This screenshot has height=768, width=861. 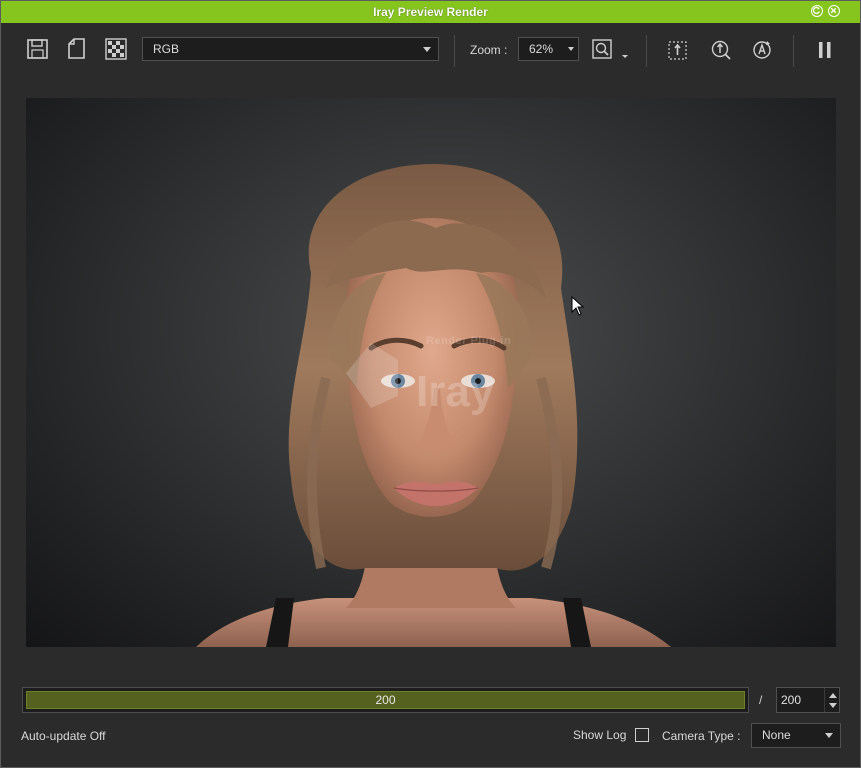 What do you see at coordinates (678, 50) in the screenshot?
I see `render-region-icon` at bounding box center [678, 50].